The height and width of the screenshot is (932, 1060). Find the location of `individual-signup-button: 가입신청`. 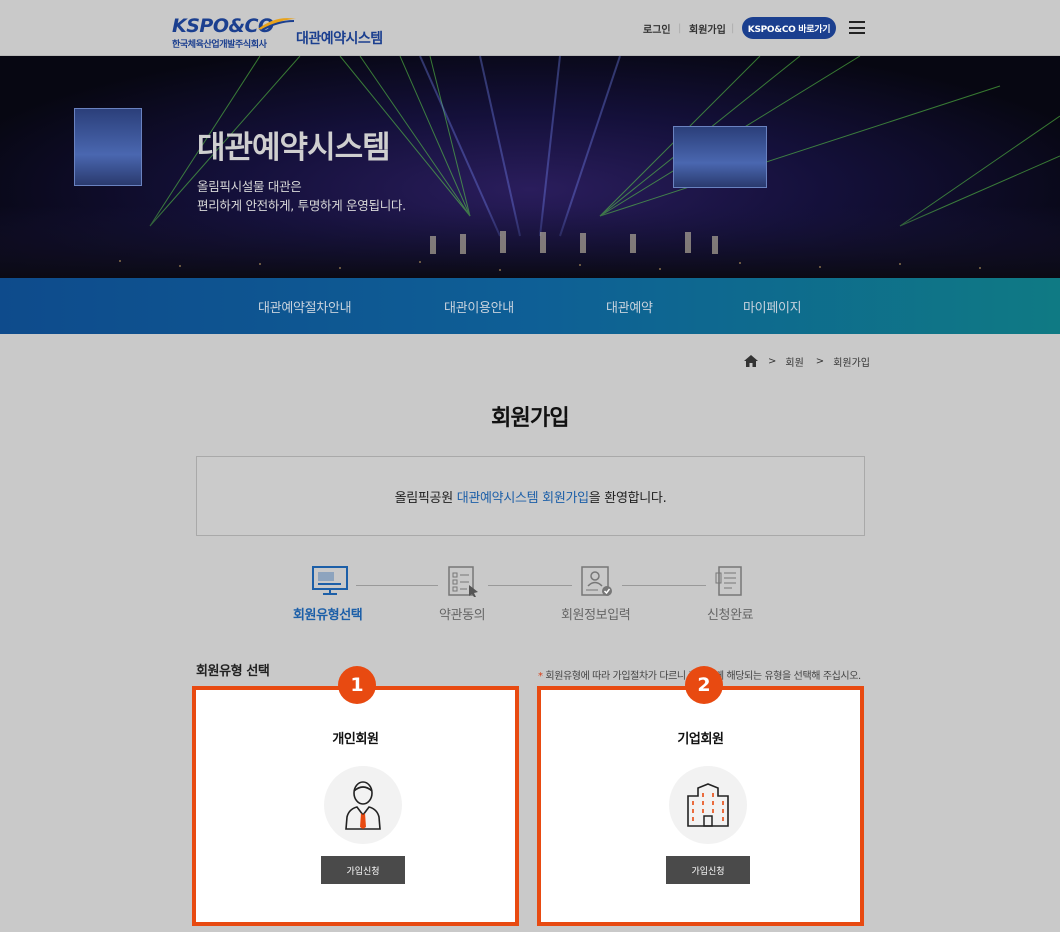

individual-signup-button: 가입신청 is located at coordinates (363, 870).